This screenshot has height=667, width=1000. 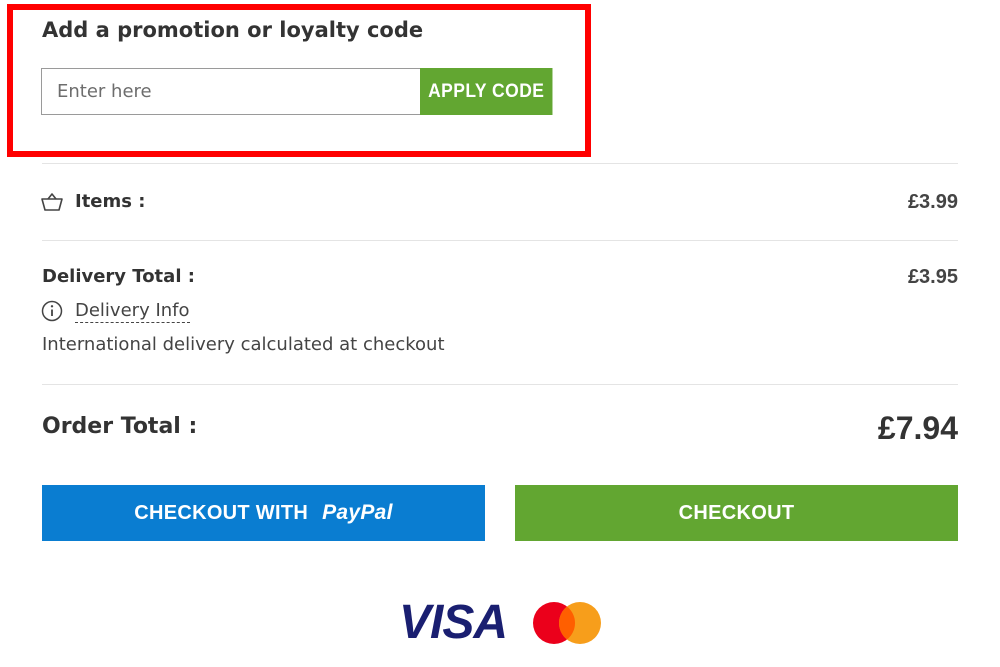 I want to click on mastercard-logo, so click(x=567, y=623).